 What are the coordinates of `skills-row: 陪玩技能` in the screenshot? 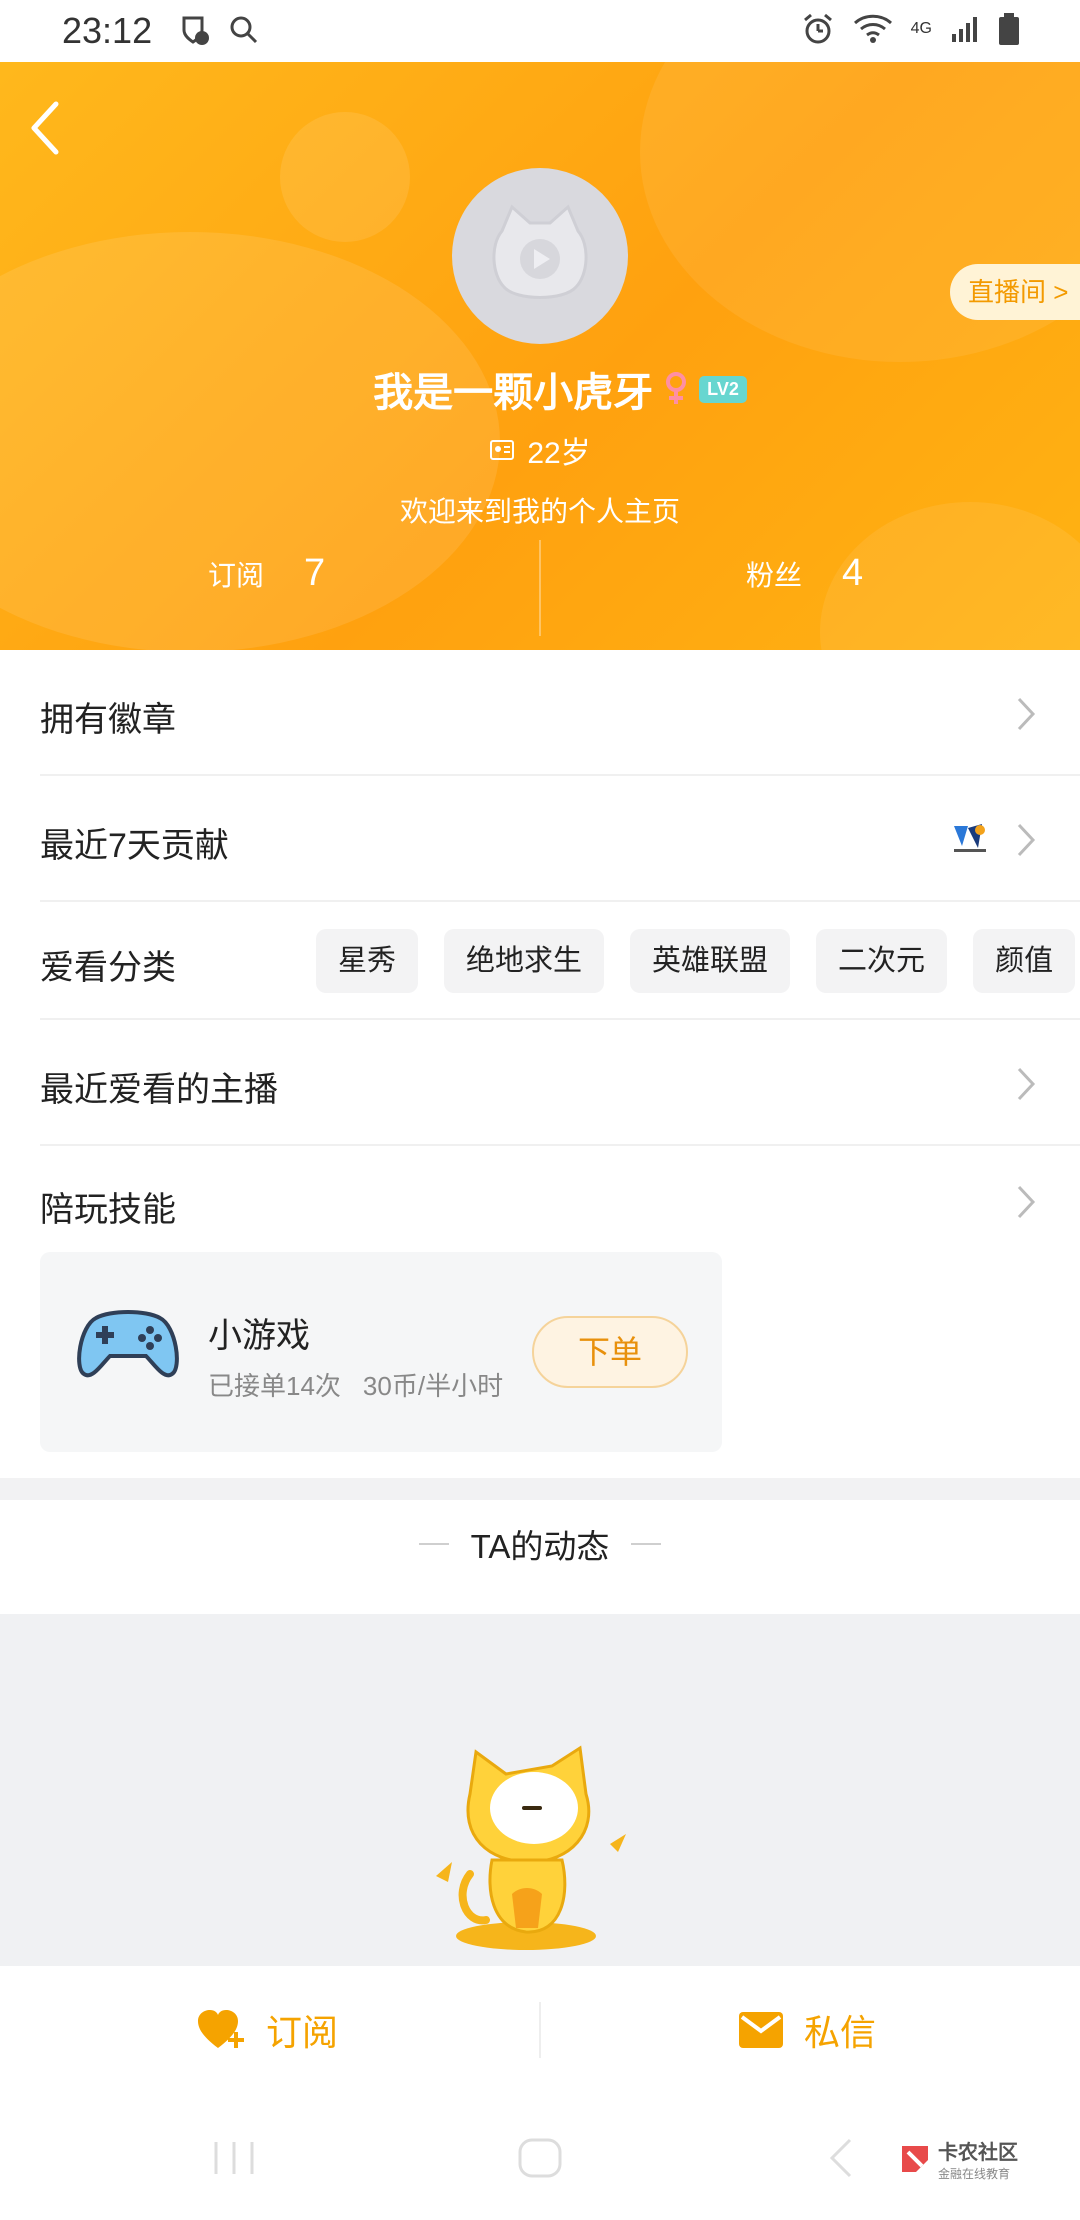 It's located at (560, 1196).